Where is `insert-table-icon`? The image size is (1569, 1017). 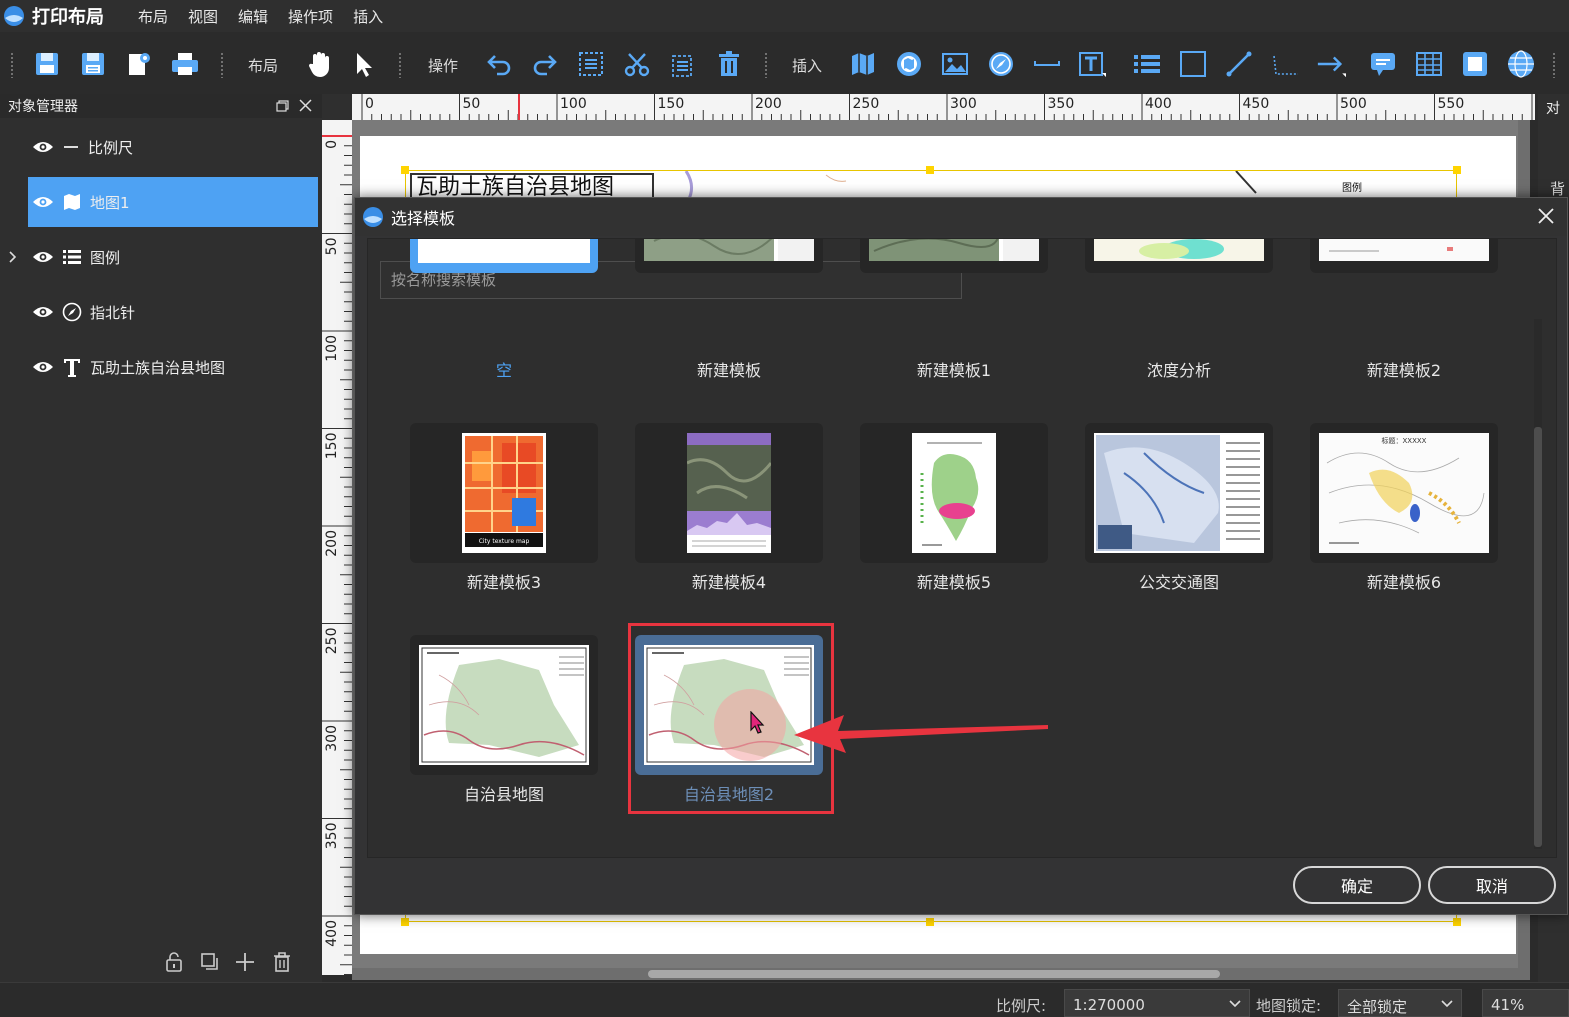 insert-table-icon is located at coordinates (1429, 64).